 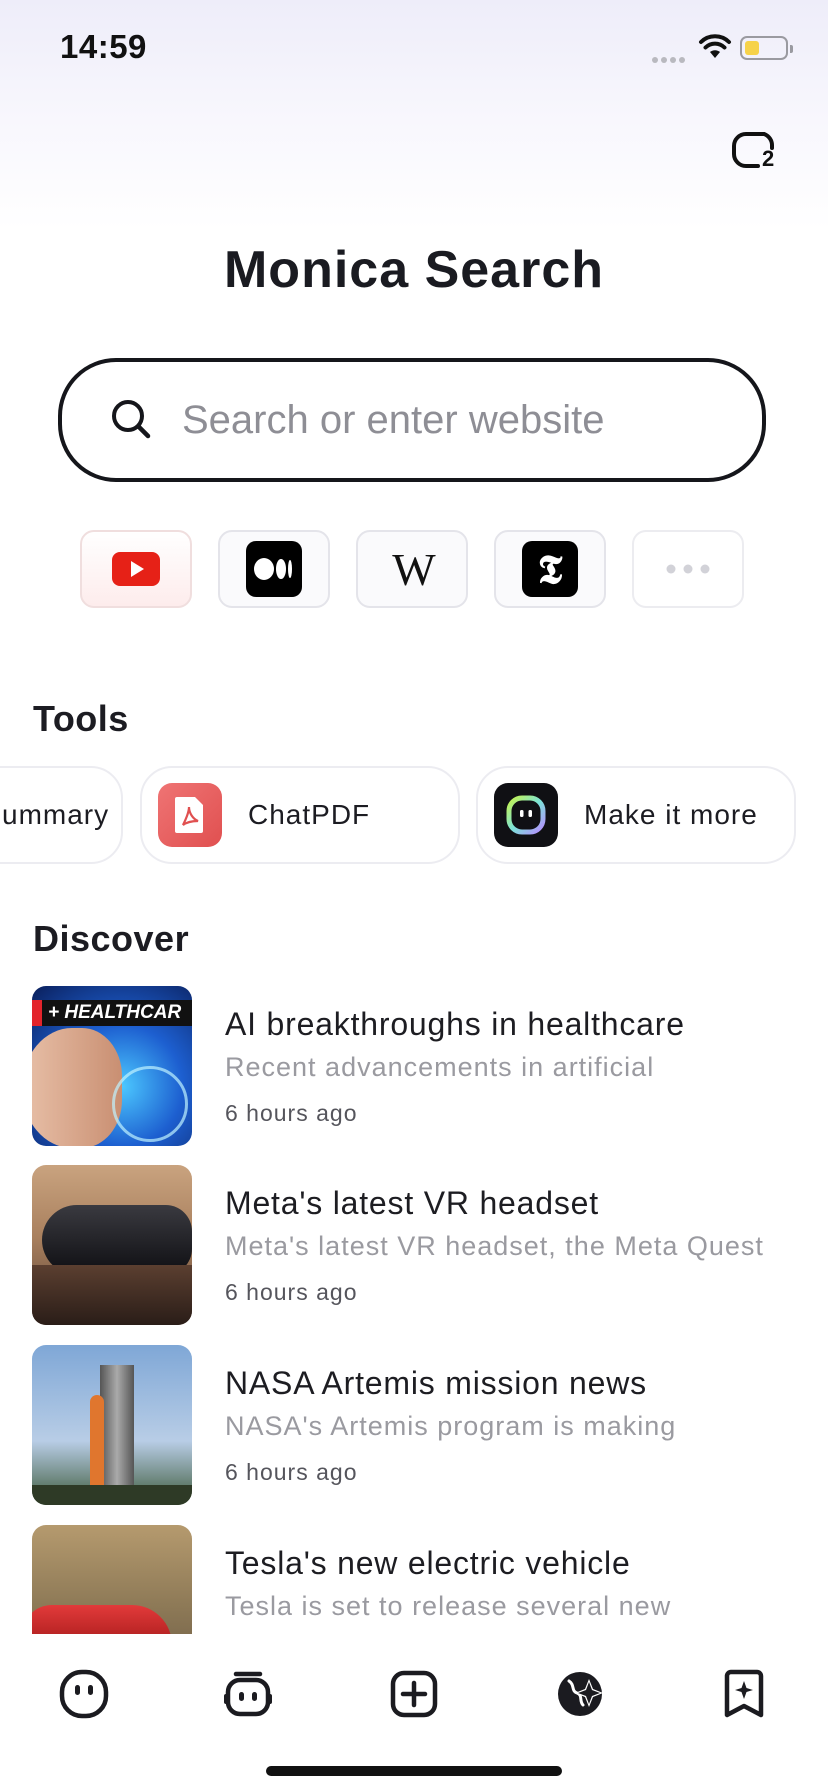 I want to click on search-icon, so click(x=131, y=421).